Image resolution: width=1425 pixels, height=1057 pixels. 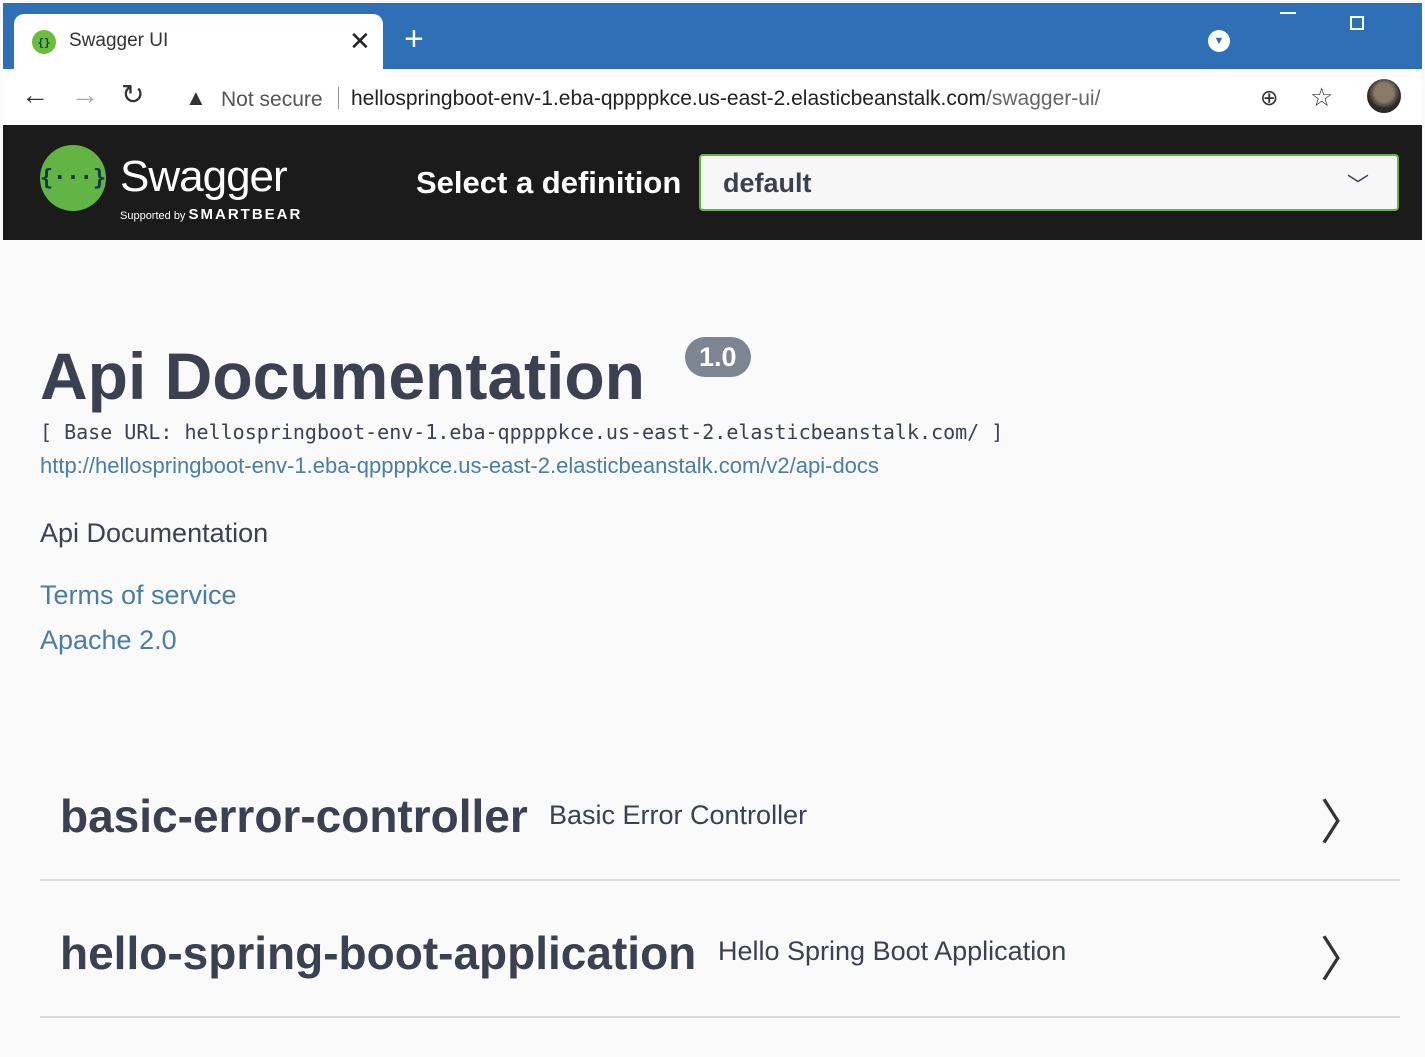 I want to click on chevron-down-icon: ▼, so click(x=1219, y=41).